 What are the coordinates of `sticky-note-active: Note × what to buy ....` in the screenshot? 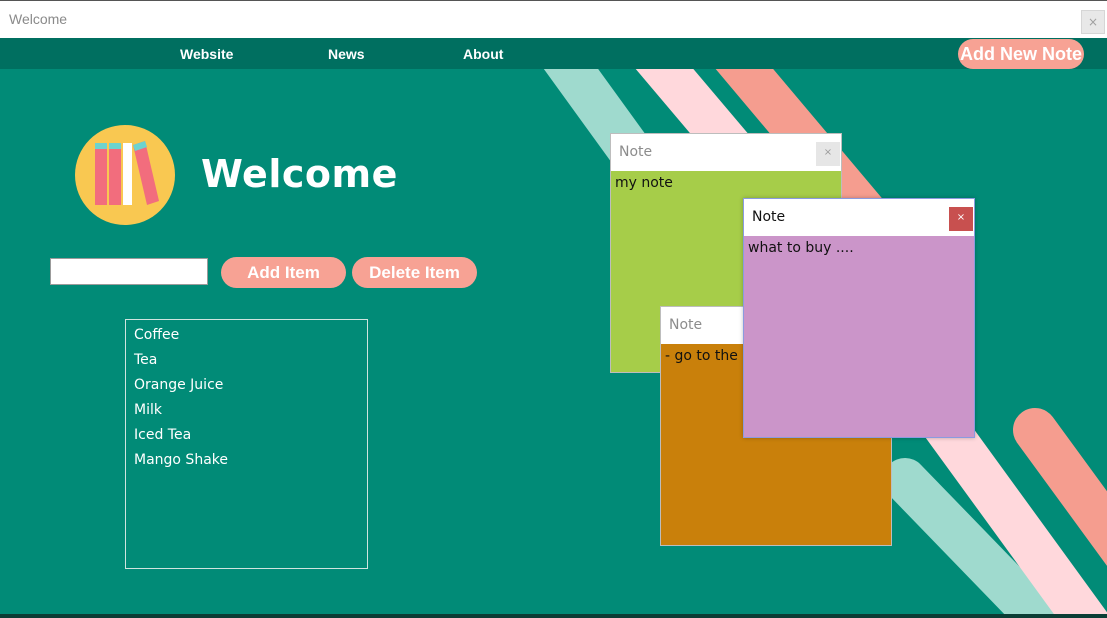 It's located at (859, 318).